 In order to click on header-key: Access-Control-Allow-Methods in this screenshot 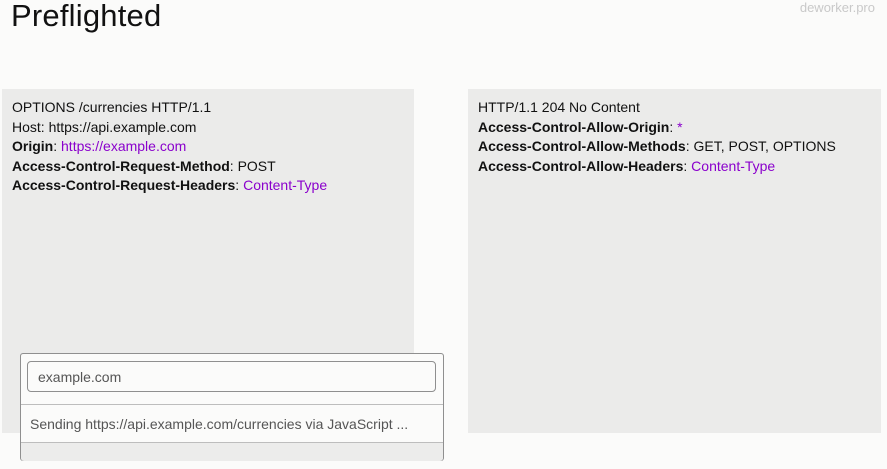, I will do `click(582, 146)`.